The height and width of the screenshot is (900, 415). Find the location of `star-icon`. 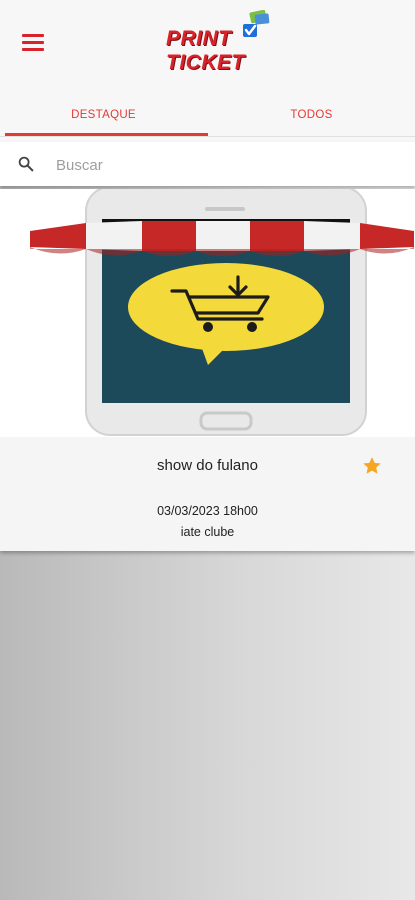

star-icon is located at coordinates (372, 466).